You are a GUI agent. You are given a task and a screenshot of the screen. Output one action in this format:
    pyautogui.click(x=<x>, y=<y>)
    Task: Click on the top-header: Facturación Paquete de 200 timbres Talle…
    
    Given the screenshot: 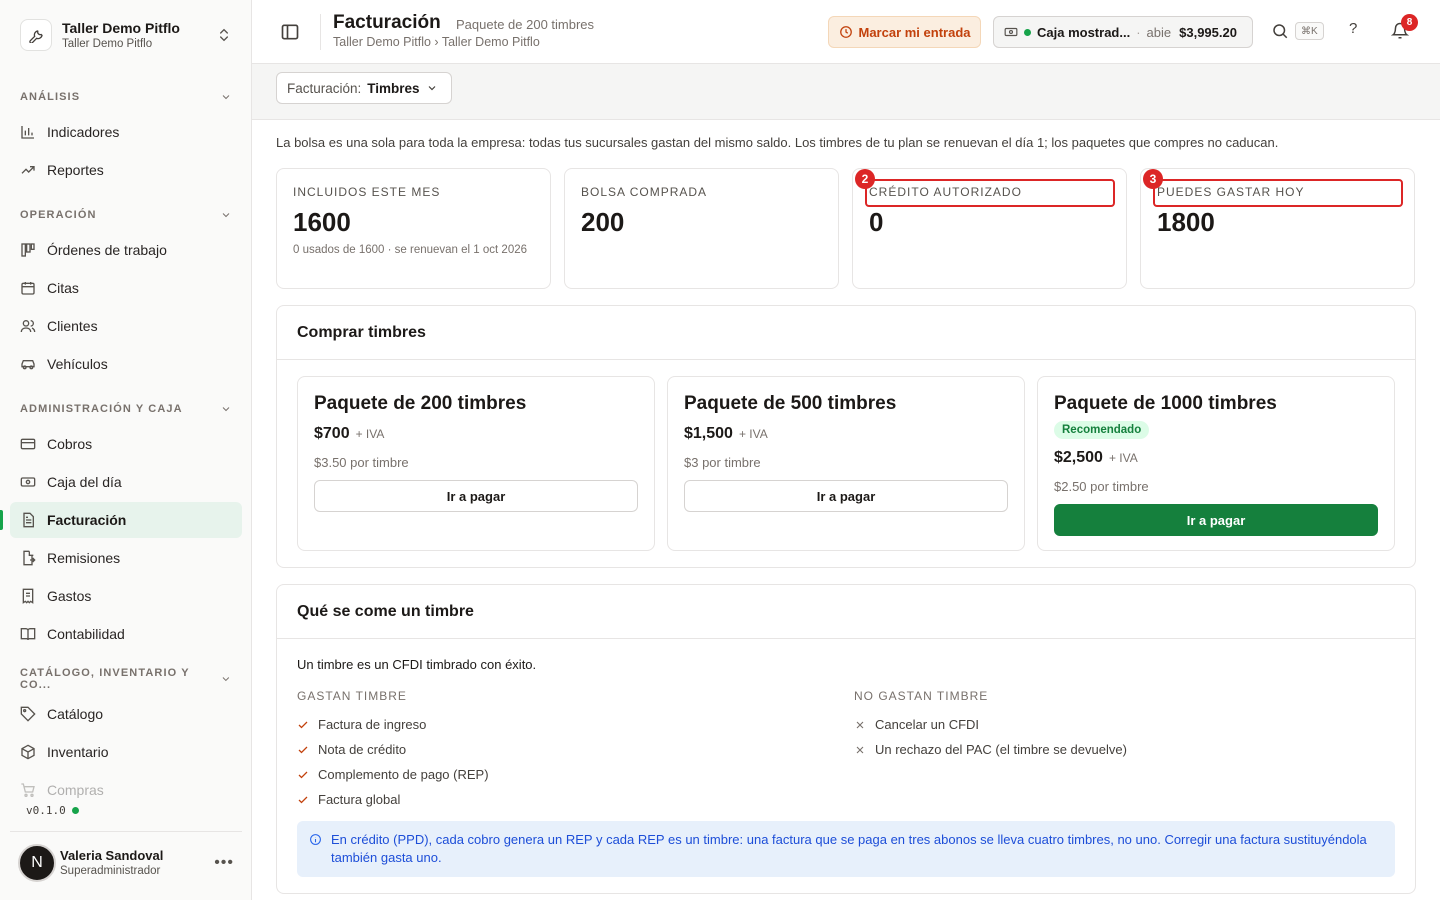 What is the action you would take?
    pyautogui.click(x=846, y=32)
    